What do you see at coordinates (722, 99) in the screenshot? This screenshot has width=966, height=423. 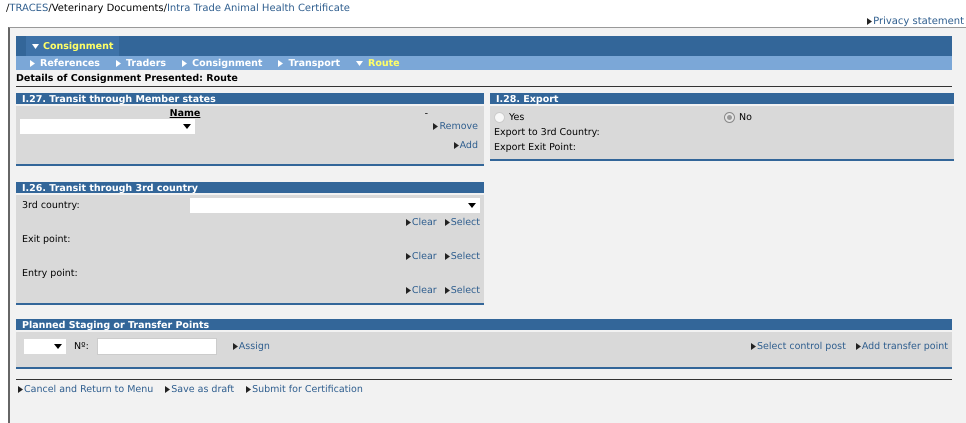 I see `panel-title: I.28. Export` at bounding box center [722, 99].